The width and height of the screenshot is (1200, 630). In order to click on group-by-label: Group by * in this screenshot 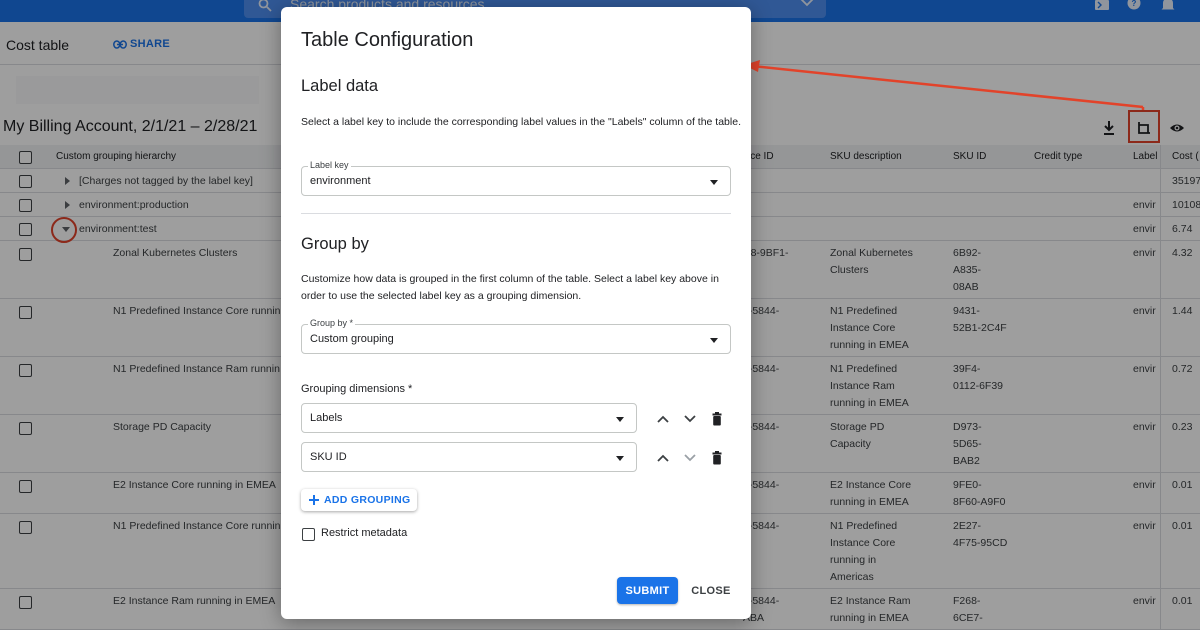, I will do `click(332, 323)`.